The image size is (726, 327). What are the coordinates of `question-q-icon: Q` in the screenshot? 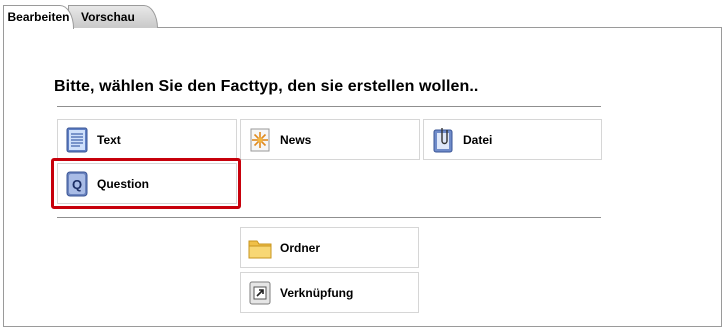 It's located at (77, 183).